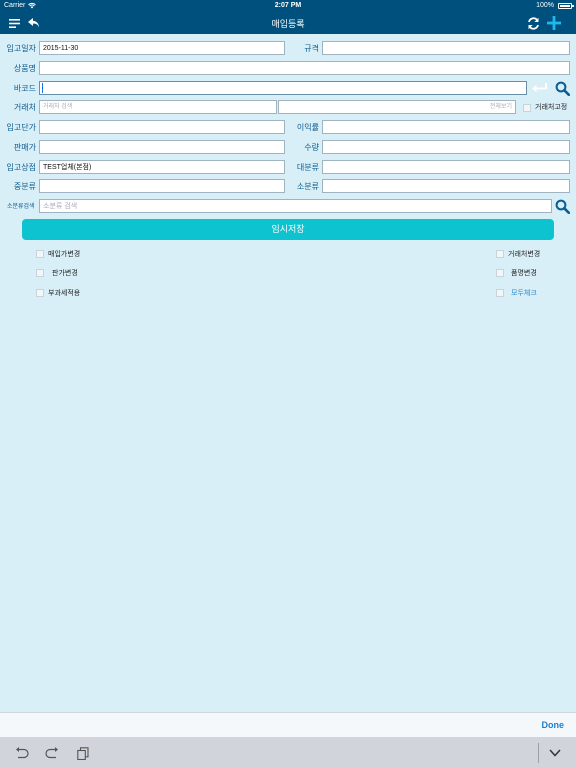  What do you see at coordinates (562, 206) in the screenshot?
I see `minor-search-icon` at bounding box center [562, 206].